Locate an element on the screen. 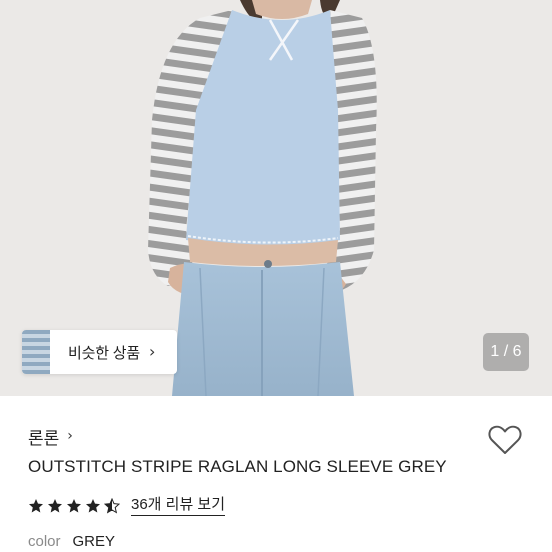 Image resolution: width=552 pixels, height=552 pixels. color-option: color GREY is located at coordinates (71, 541).